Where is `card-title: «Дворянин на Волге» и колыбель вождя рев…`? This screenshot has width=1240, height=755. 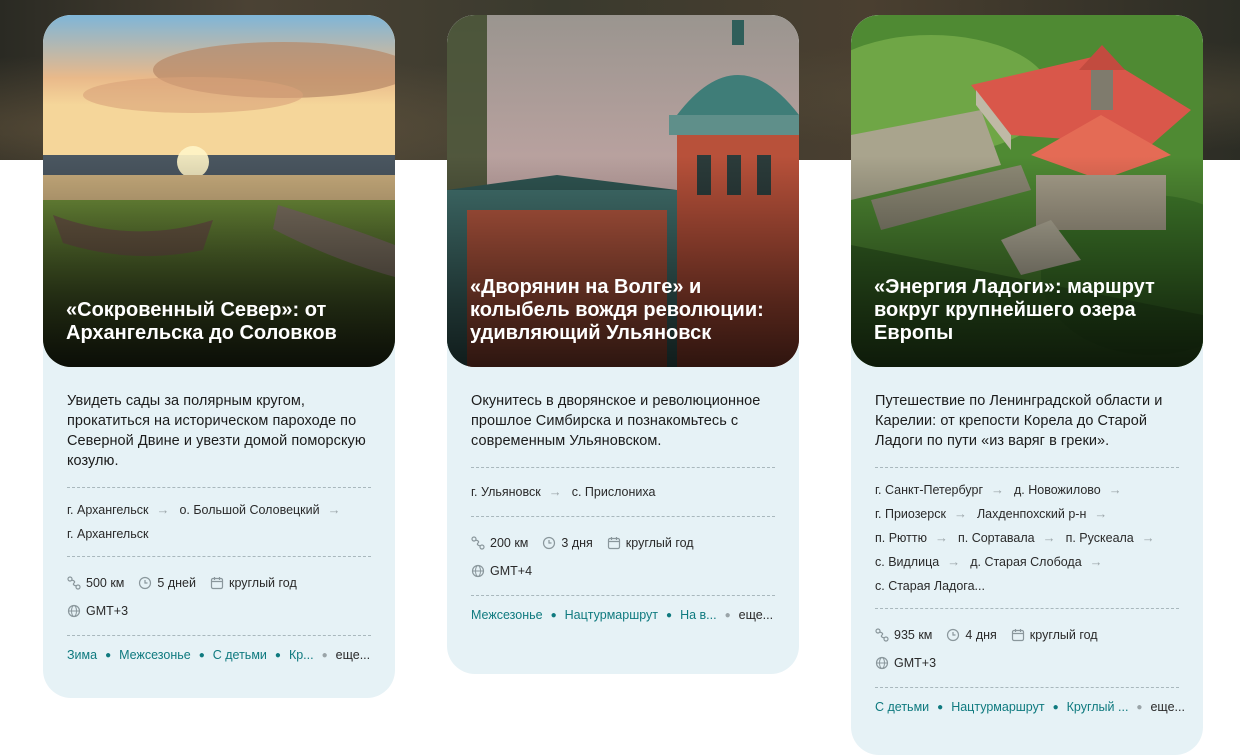
card-title: «Дворянин на Волге» и колыбель вождя рев… is located at coordinates (625, 310).